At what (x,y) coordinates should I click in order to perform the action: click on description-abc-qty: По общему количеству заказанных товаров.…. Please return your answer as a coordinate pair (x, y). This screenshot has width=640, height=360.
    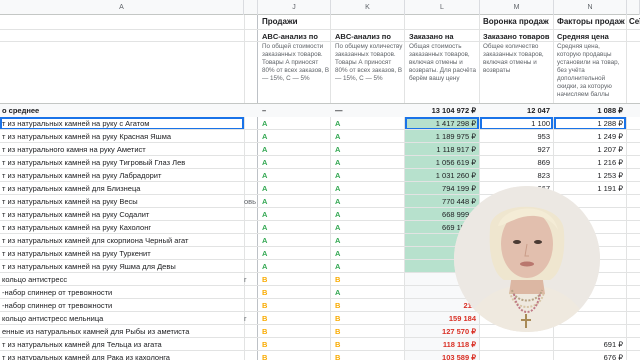
    Looking at the image, I should click on (369, 62).